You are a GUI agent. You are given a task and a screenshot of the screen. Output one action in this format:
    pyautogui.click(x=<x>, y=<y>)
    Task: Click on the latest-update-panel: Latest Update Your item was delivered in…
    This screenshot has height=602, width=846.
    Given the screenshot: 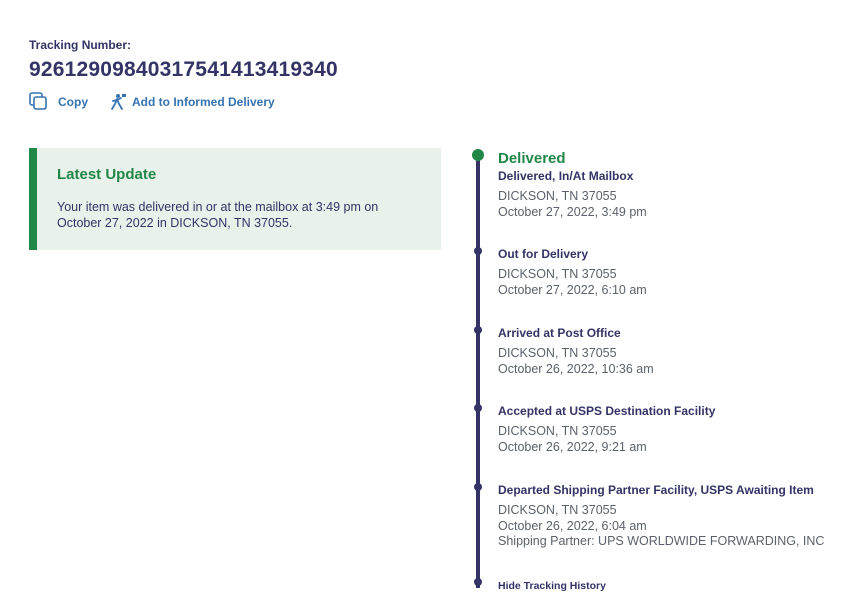 What is the action you would take?
    pyautogui.click(x=235, y=199)
    